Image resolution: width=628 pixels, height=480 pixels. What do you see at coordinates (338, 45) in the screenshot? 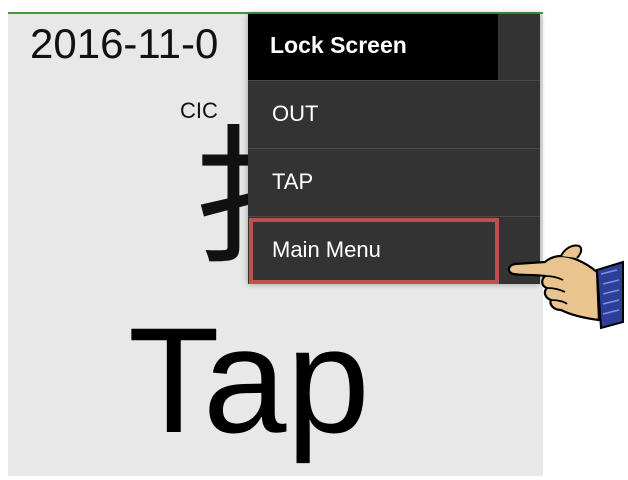
I see `menu-item-label: Lock Screen` at bounding box center [338, 45].